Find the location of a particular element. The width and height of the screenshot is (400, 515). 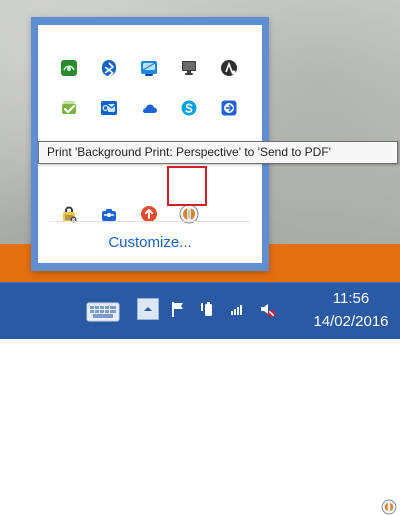

outlook-icon is located at coordinates (109, 108).